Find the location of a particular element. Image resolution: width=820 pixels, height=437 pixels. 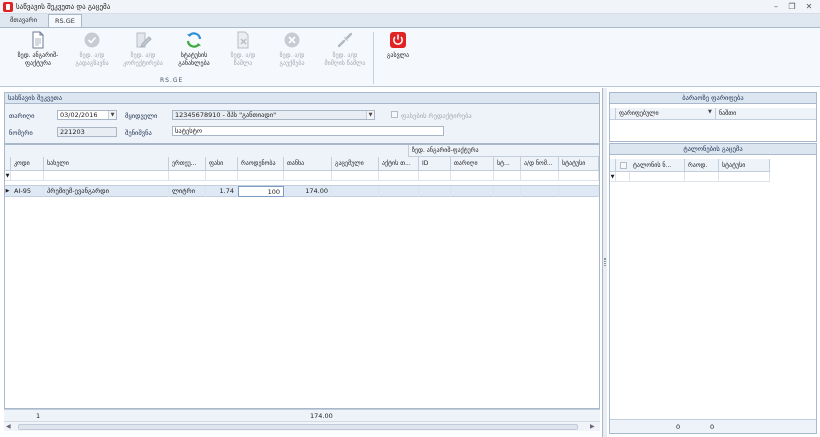

restore-icon: ❐ is located at coordinates (792, 7).